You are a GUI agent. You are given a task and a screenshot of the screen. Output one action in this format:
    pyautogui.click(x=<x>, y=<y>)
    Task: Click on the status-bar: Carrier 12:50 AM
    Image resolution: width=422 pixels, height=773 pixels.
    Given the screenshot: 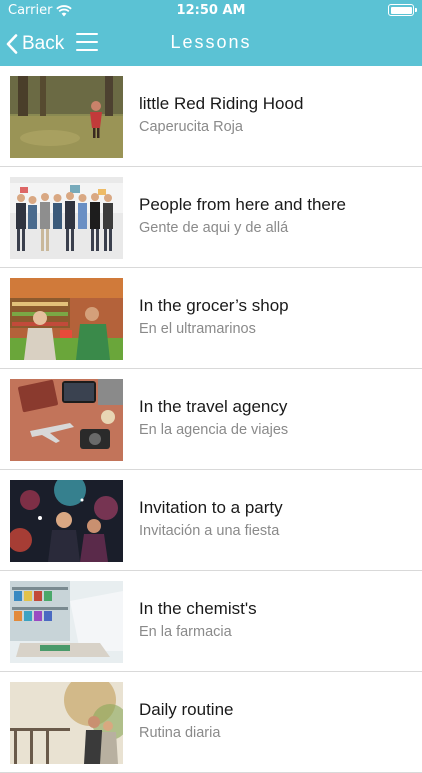 What is the action you would take?
    pyautogui.click(x=211, y=11)
    